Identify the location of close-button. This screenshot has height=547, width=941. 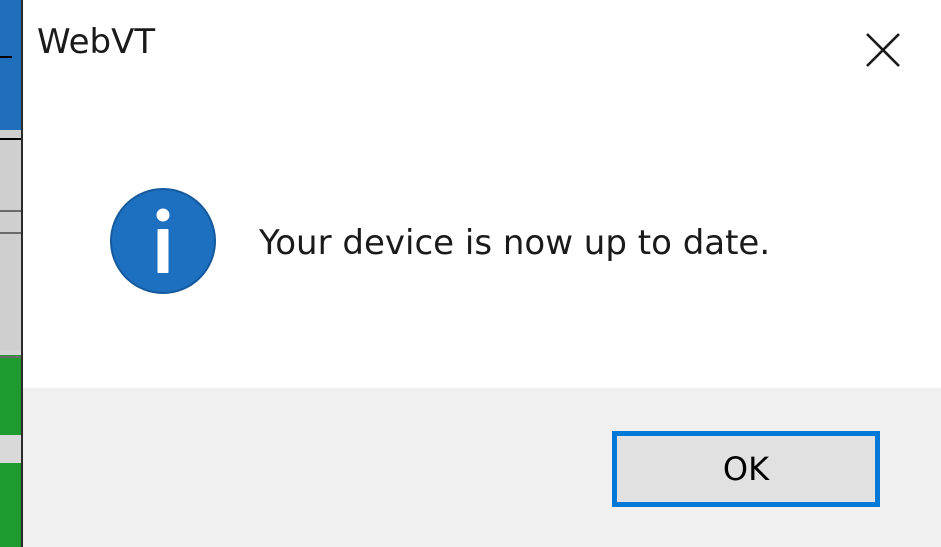
(883, 50).